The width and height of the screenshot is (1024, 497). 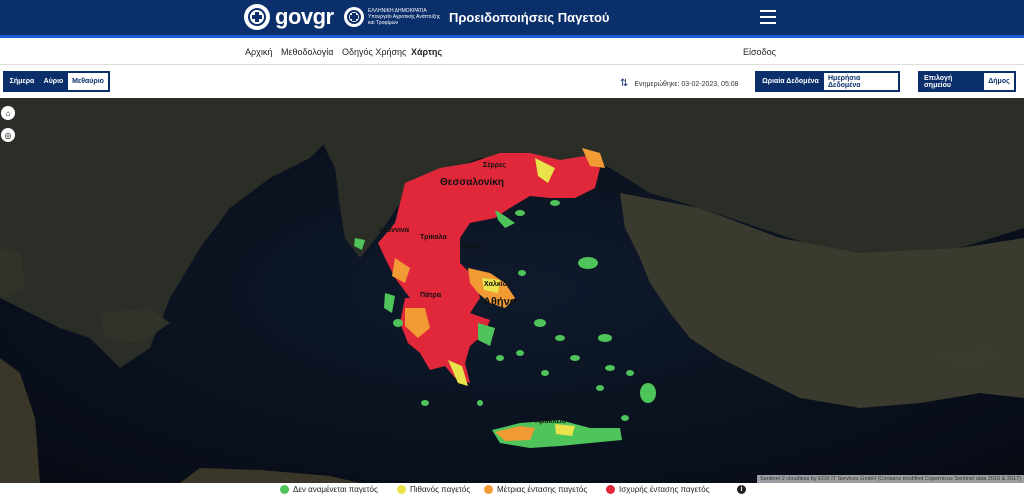 I want to click on nav-login: Είσοδος, so click(x=759, y=52).